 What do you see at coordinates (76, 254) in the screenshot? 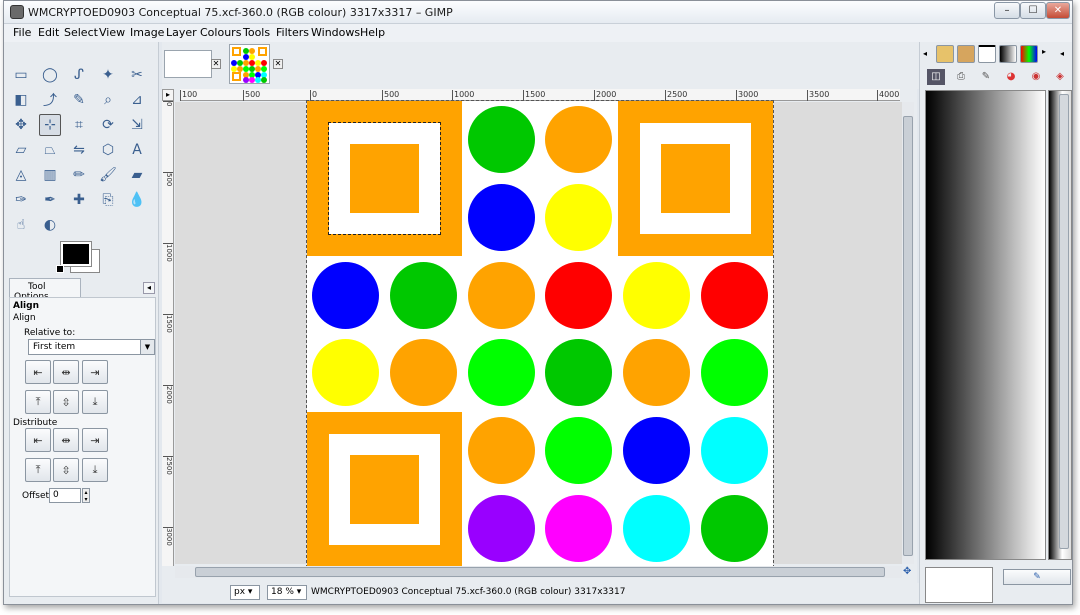
I see `foreground-color-swatch` at bounding box center [76, 254].